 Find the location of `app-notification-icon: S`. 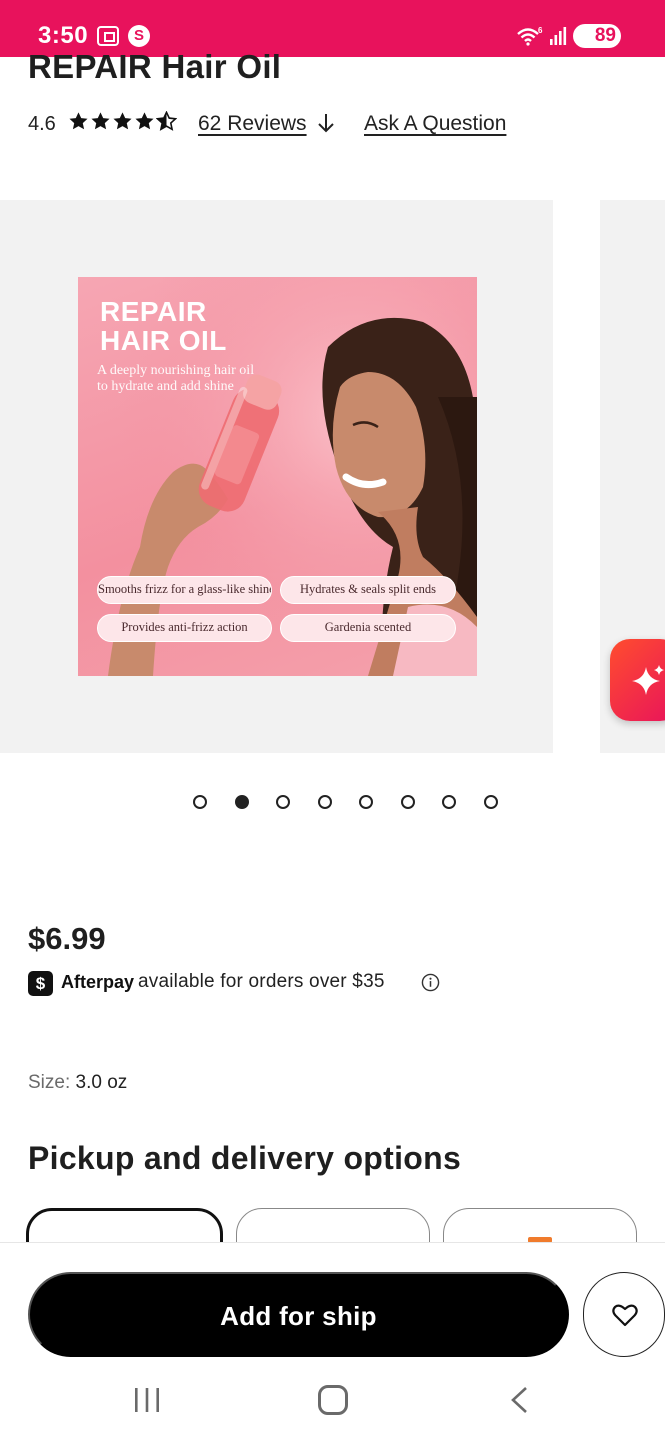

app-notification-icon: S is located at coordinates (139, 36).